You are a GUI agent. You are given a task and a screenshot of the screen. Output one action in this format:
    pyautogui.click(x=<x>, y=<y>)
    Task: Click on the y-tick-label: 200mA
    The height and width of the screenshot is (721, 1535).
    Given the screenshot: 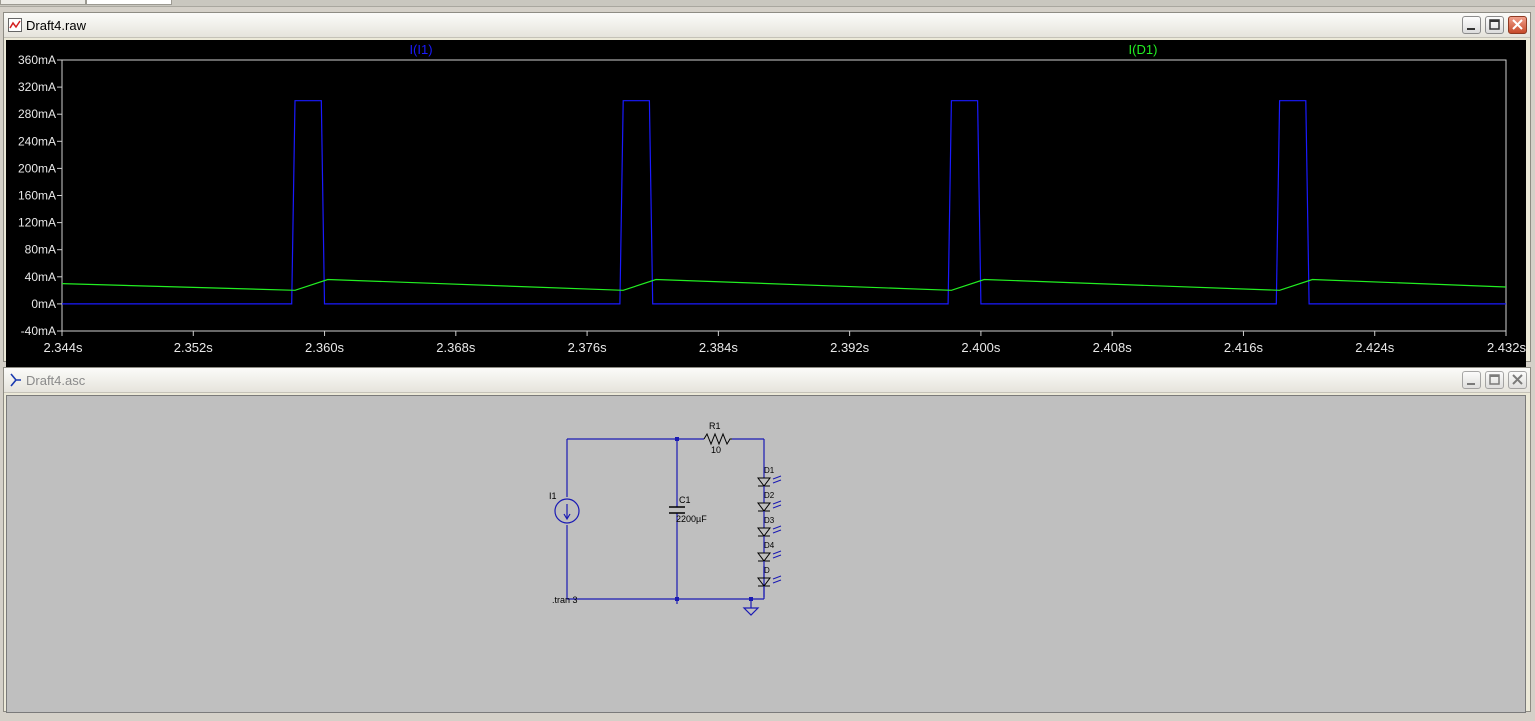 What is the action you would take?
    pyautogui.click(x=37, y=168)
    